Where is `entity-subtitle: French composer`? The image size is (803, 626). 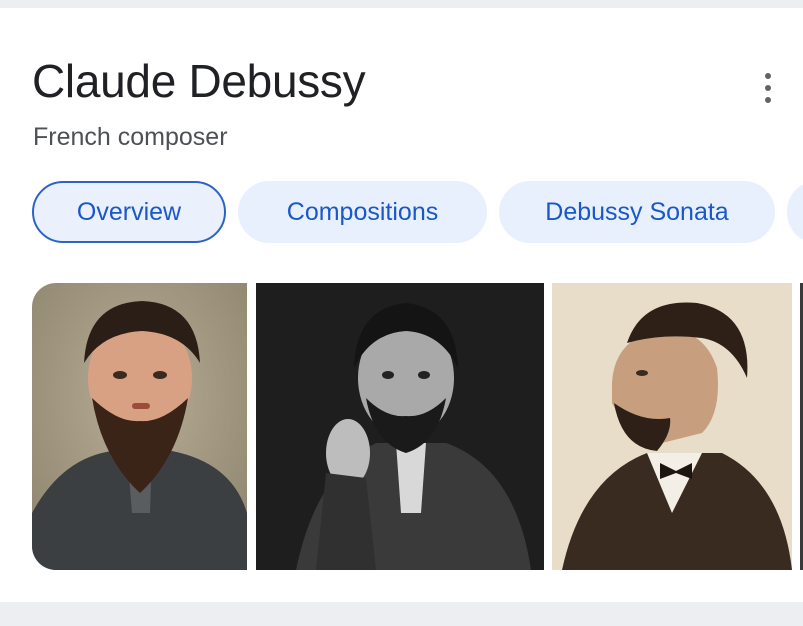 entity-subtitle: French composer is located at coordinates (130, 137).